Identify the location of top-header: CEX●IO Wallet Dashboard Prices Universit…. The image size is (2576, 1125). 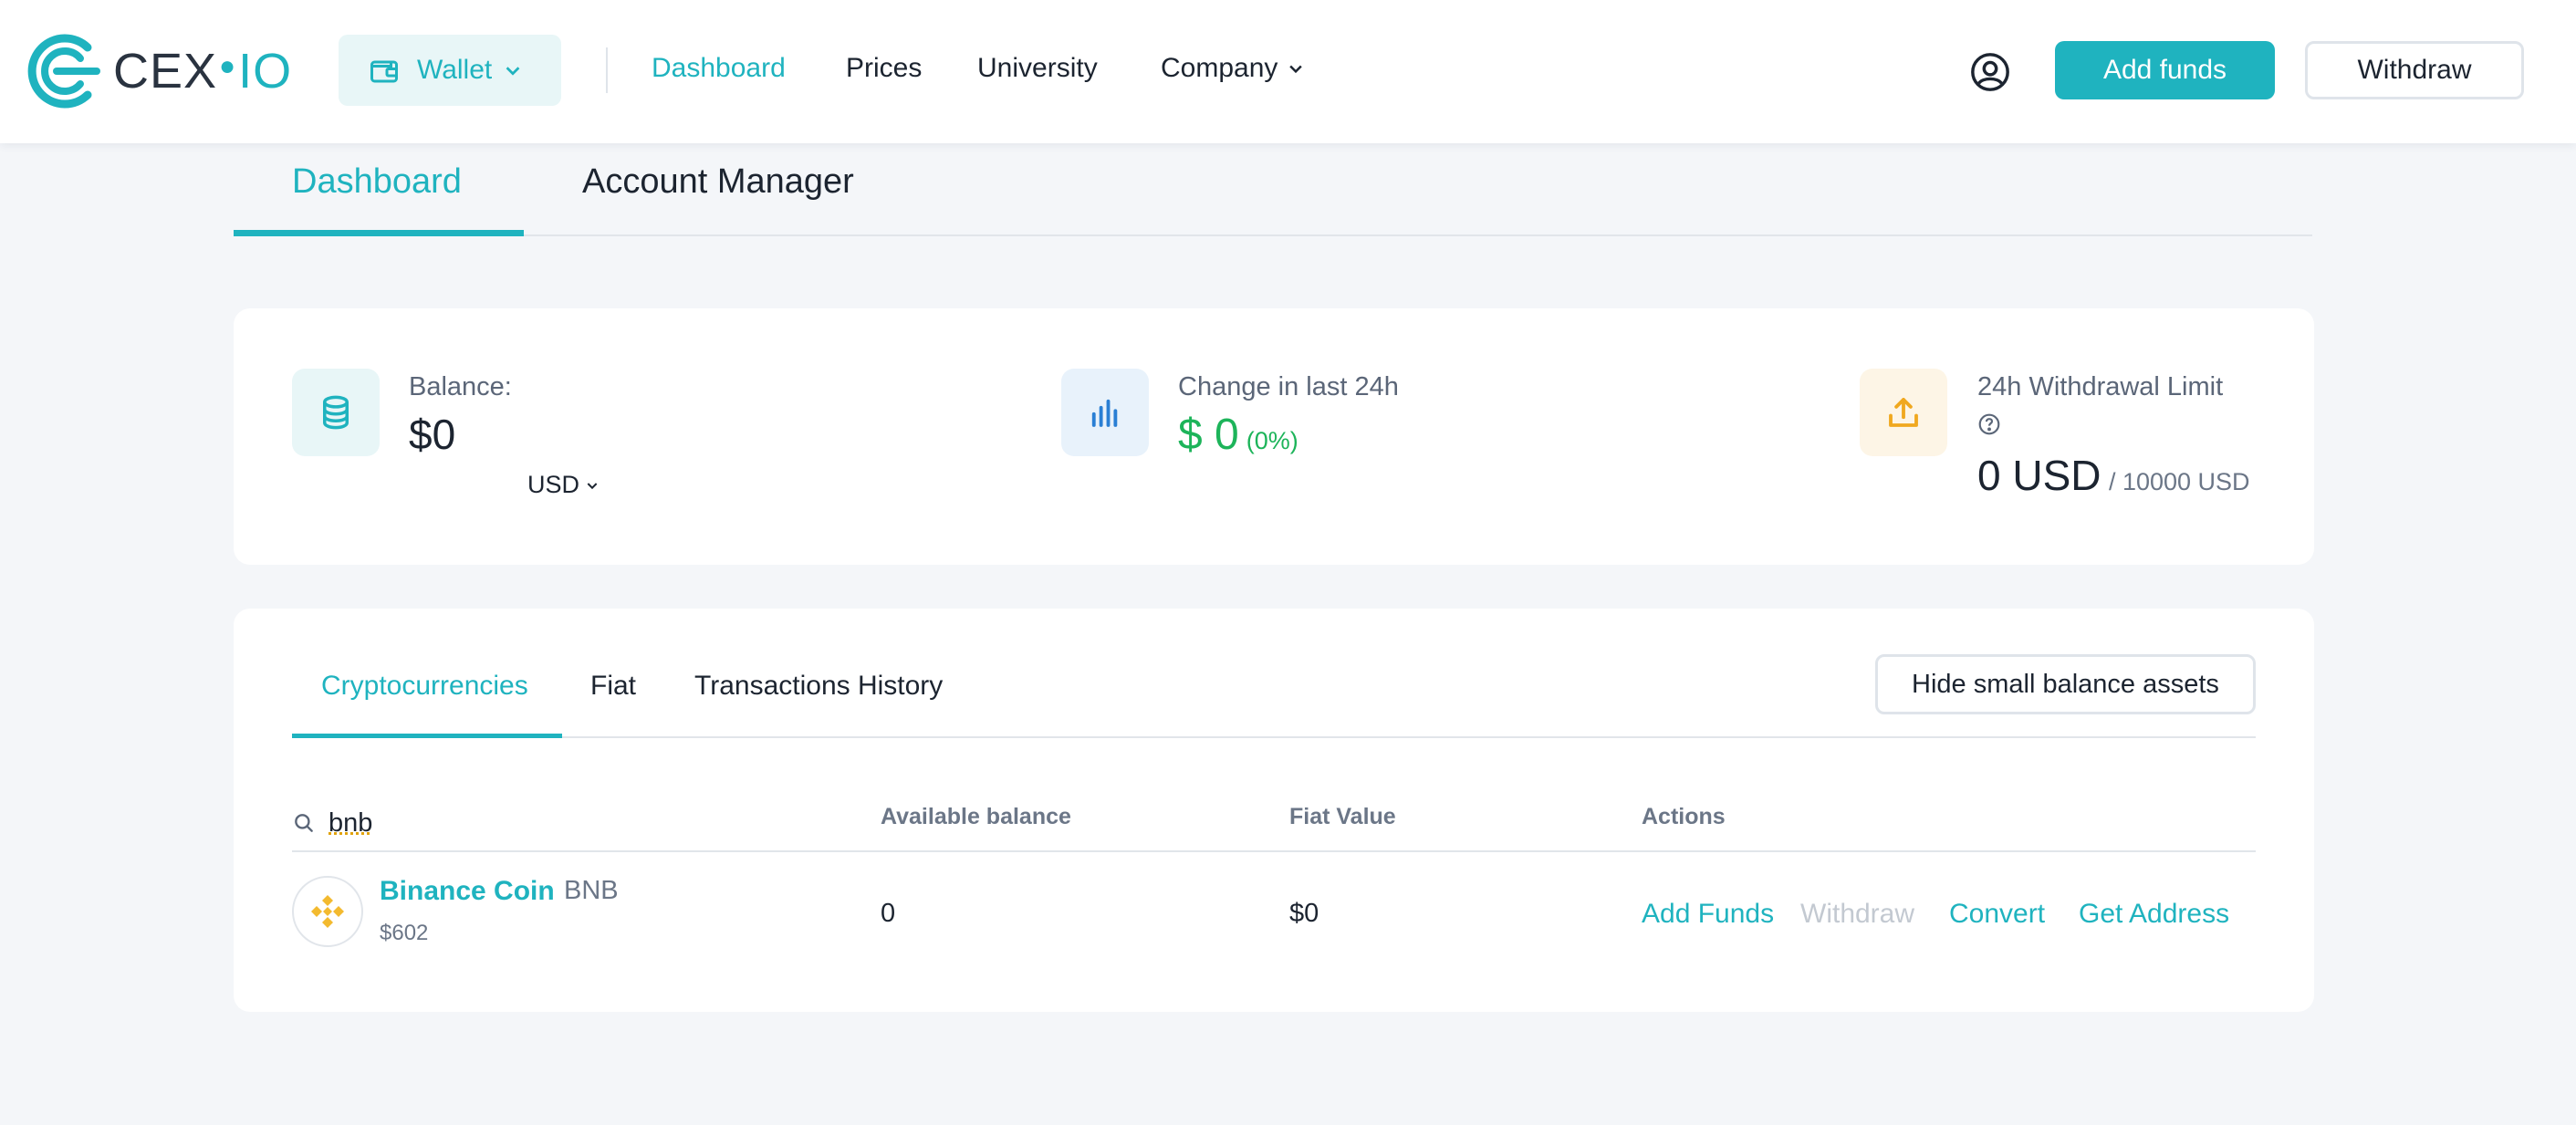
(1288, 71).